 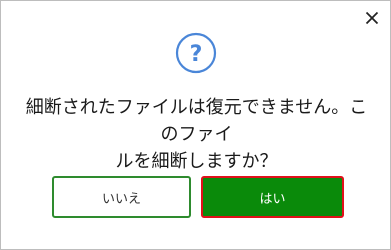 I want to click on close-button, so click(x=372, y=18).